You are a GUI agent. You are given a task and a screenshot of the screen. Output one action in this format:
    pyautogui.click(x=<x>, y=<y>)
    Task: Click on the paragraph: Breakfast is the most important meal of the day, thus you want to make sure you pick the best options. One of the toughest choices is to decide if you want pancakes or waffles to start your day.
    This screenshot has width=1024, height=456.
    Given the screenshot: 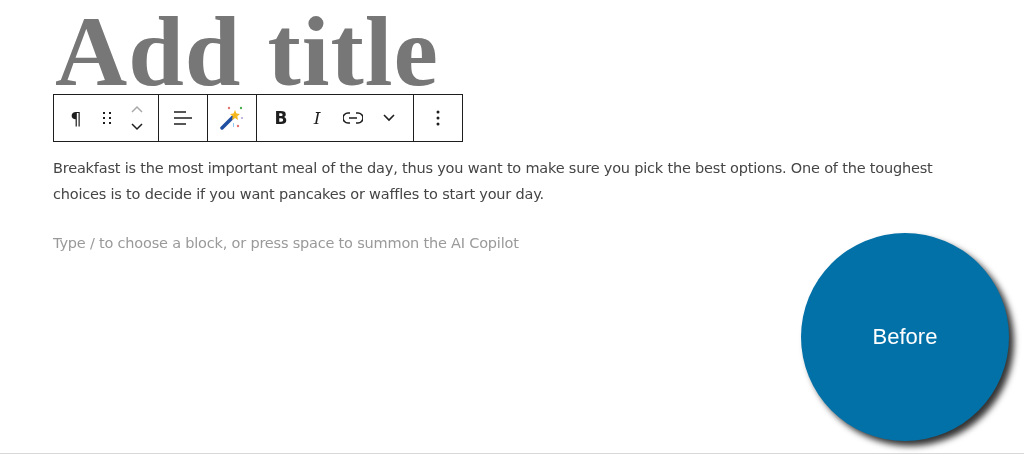 What is the action you would take?
    pyautogui.click(x=493, y=181)
    